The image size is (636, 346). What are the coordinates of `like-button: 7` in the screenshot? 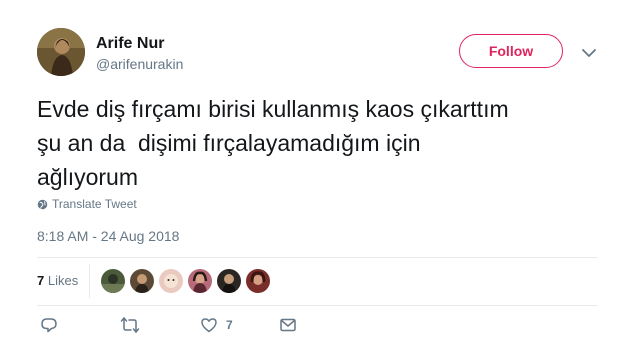 It's located at (216, 325).